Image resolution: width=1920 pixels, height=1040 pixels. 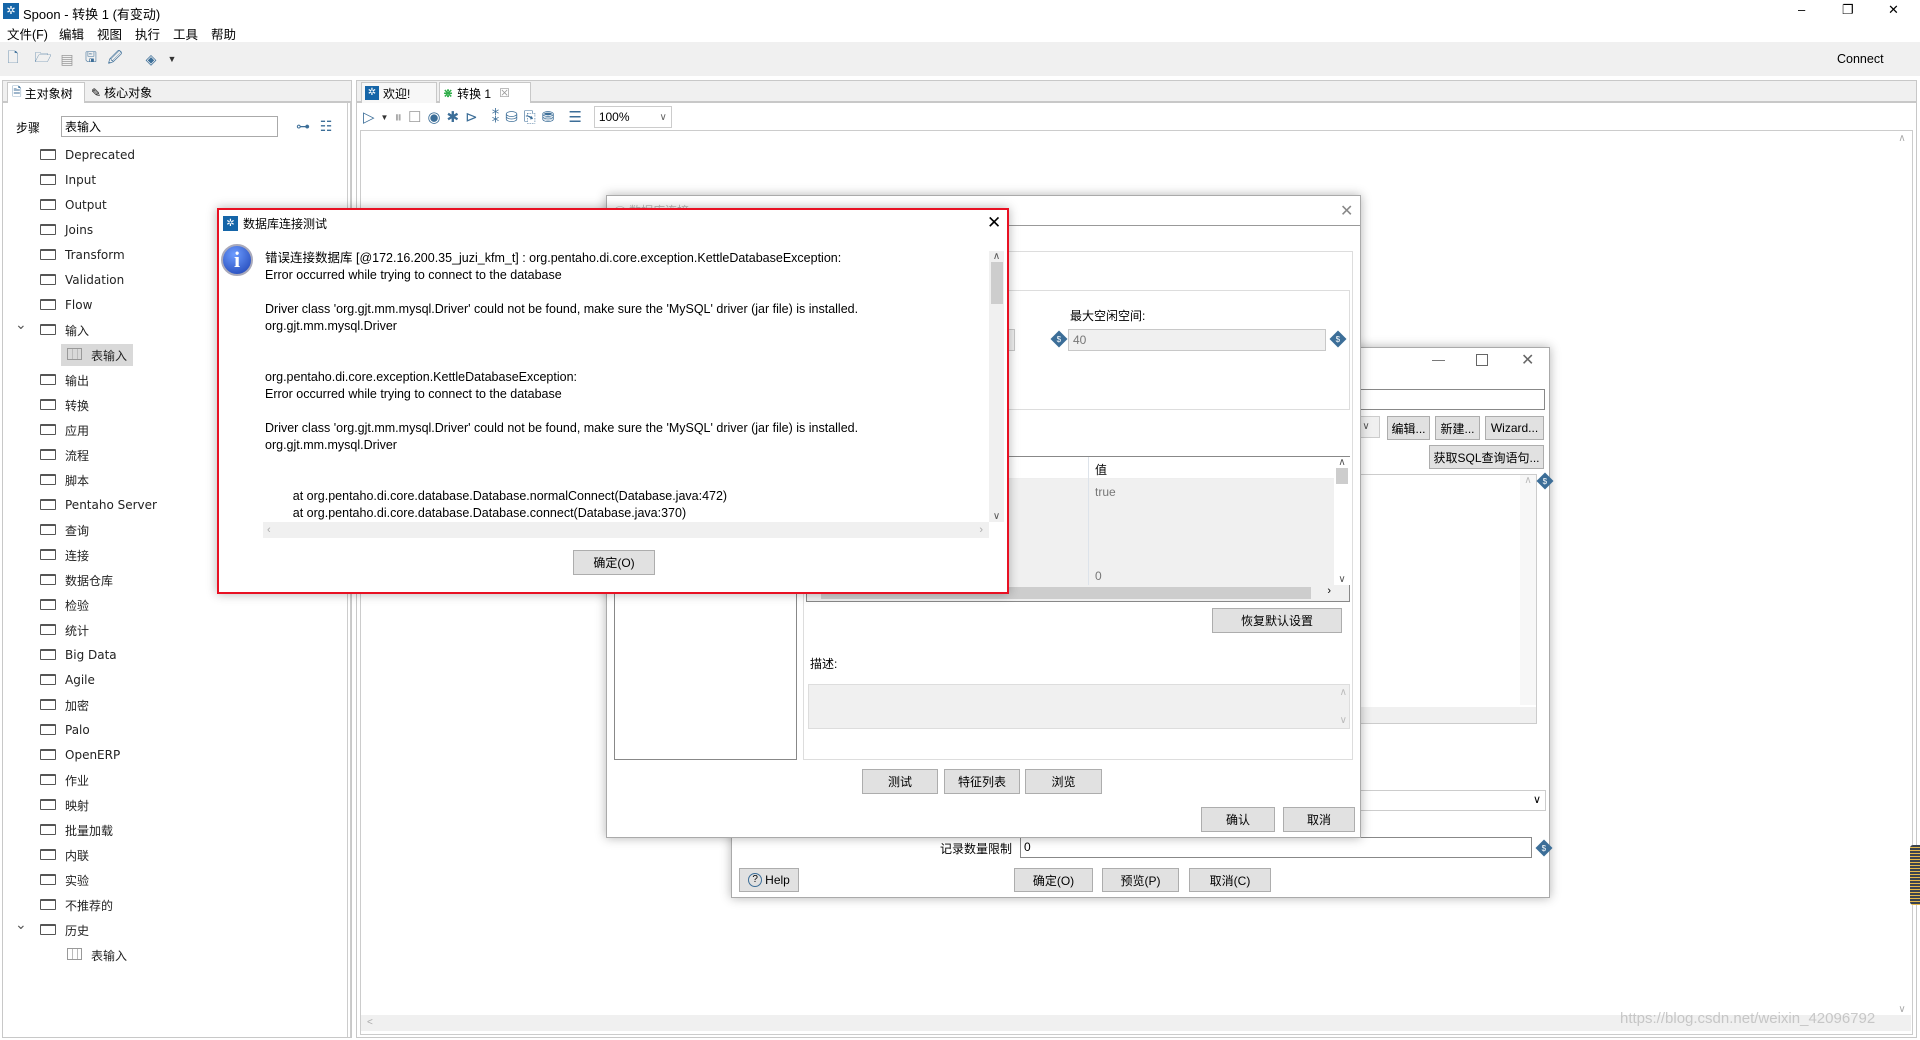 I want to click on tab-main-tree: 🗎 主对象树, so click(x=46, y=92).